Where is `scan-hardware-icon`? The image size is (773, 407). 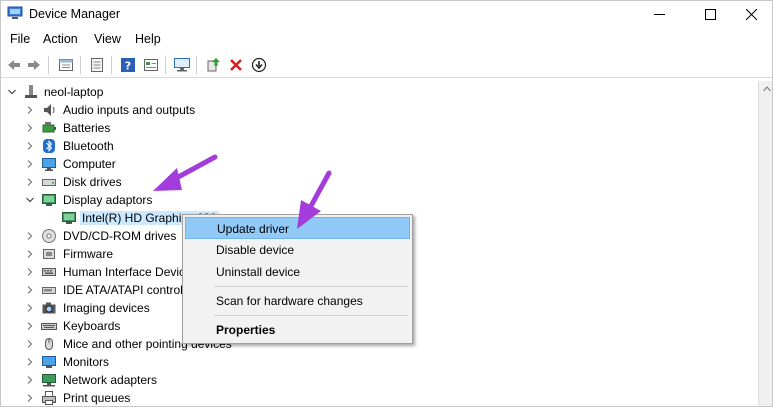
scan-hardware-icon is located at coordinates (182, 65).